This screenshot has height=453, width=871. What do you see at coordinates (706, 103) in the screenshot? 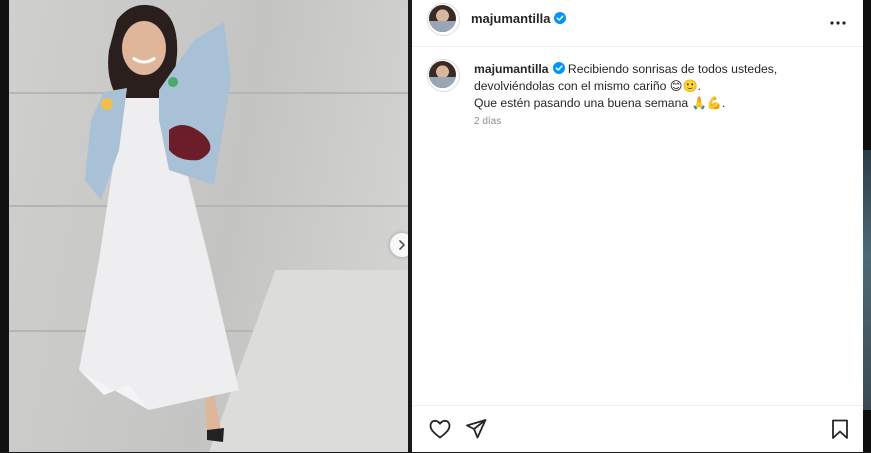
I see `pray-flex-emoji: 🙏💪` at bounding box center [706, 103].